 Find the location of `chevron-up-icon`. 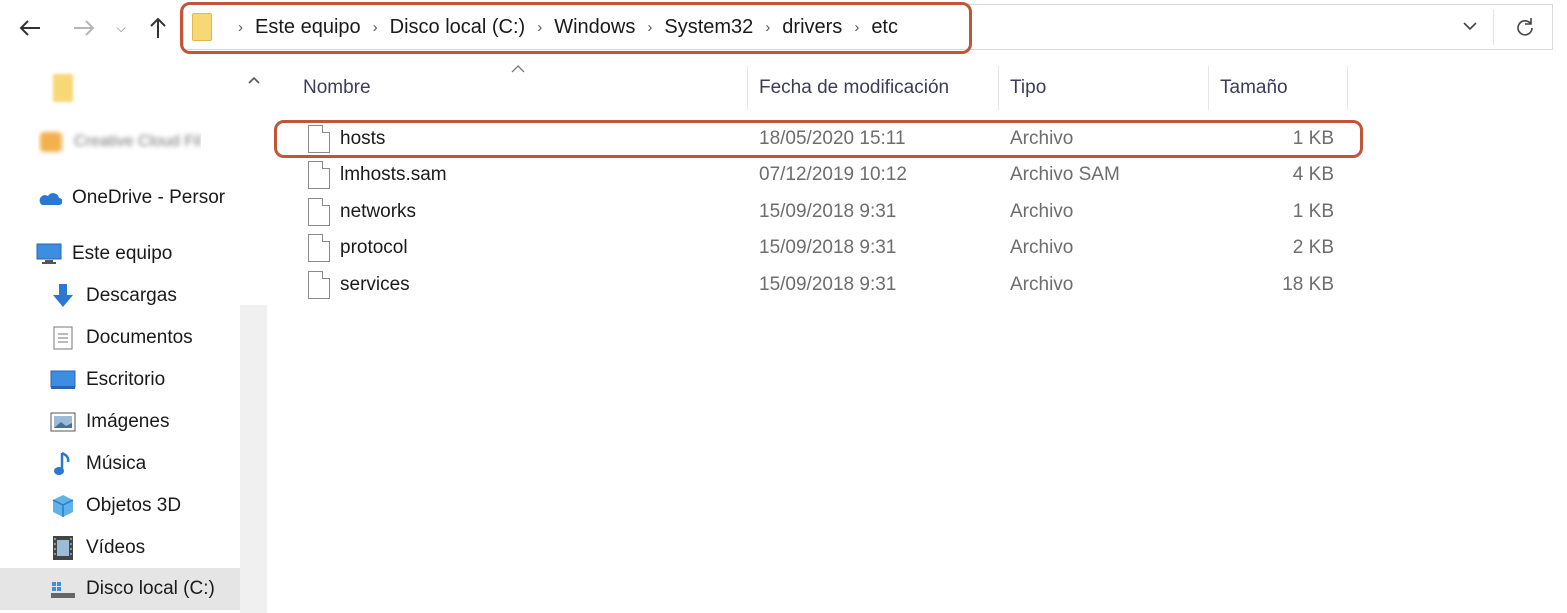

chevron-up-icon is located at coordinates (254, 80).